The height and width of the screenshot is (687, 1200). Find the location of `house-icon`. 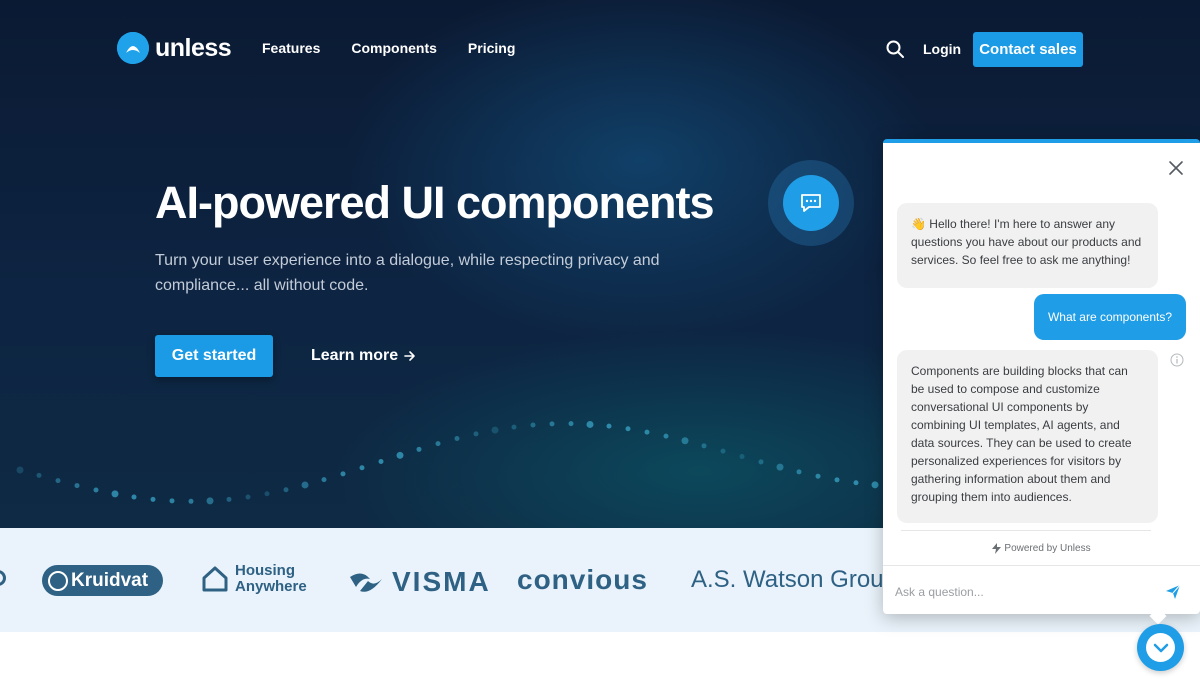

house-icon is located at coordinates (215, 579).